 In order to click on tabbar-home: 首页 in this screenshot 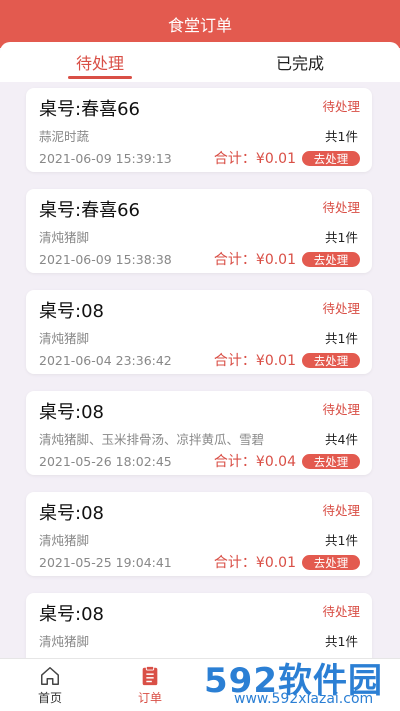, I will do `click(50, 685)`.